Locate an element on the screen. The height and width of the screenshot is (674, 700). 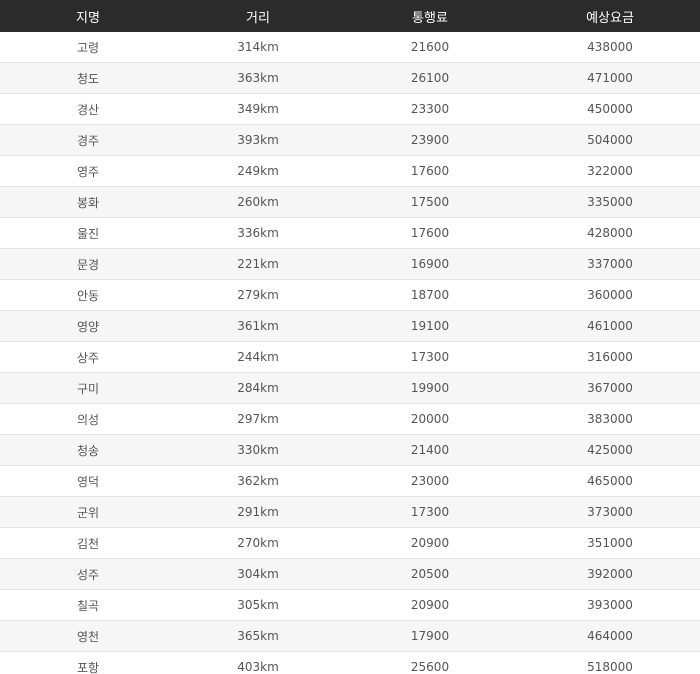
cell-toll: 26100 is located at coordinates (430, 78).